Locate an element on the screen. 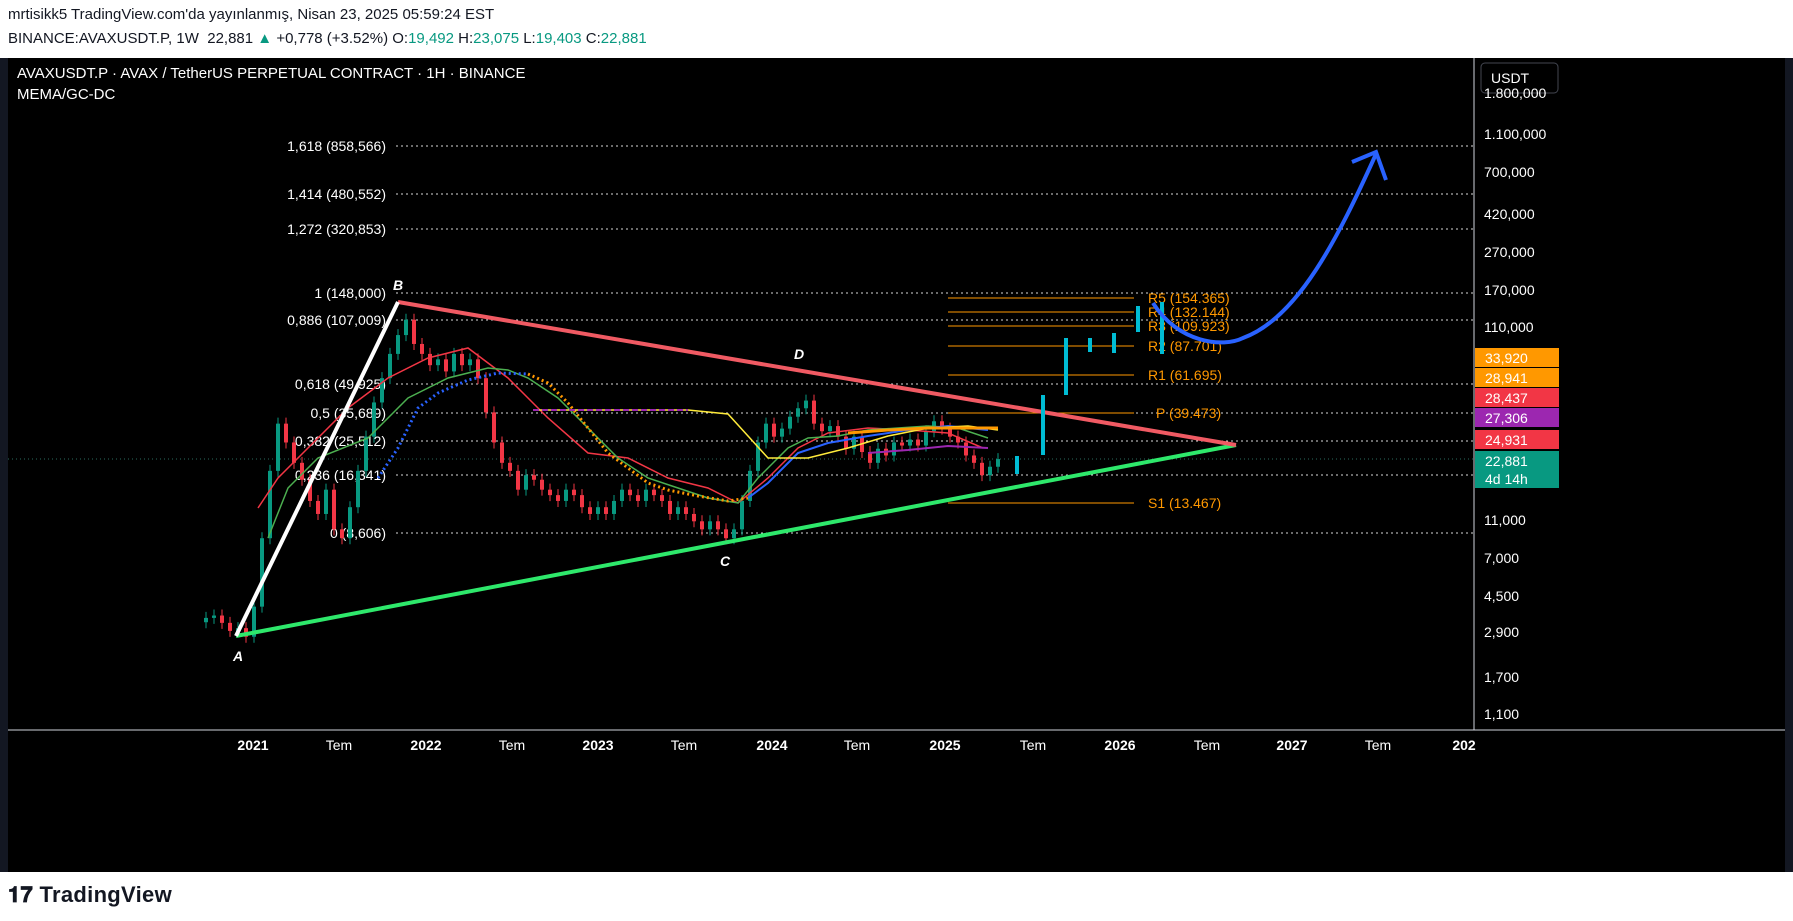 This screenshot has height=921, width=1793. fib-level-label: 1 (148,000) is located at coordinates (350, 293).